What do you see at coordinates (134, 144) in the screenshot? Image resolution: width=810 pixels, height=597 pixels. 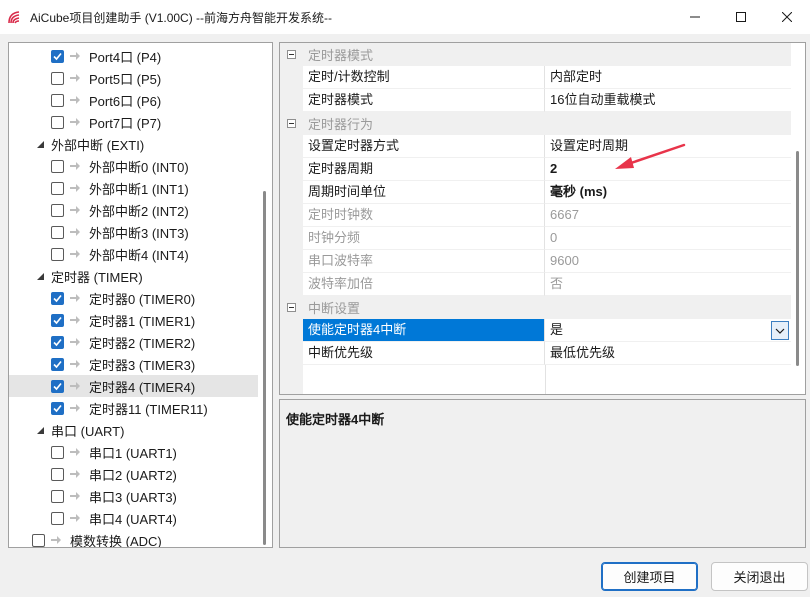 I see `tree-group: 外部中断 (EXTI)` at bounding box center [134, 144].